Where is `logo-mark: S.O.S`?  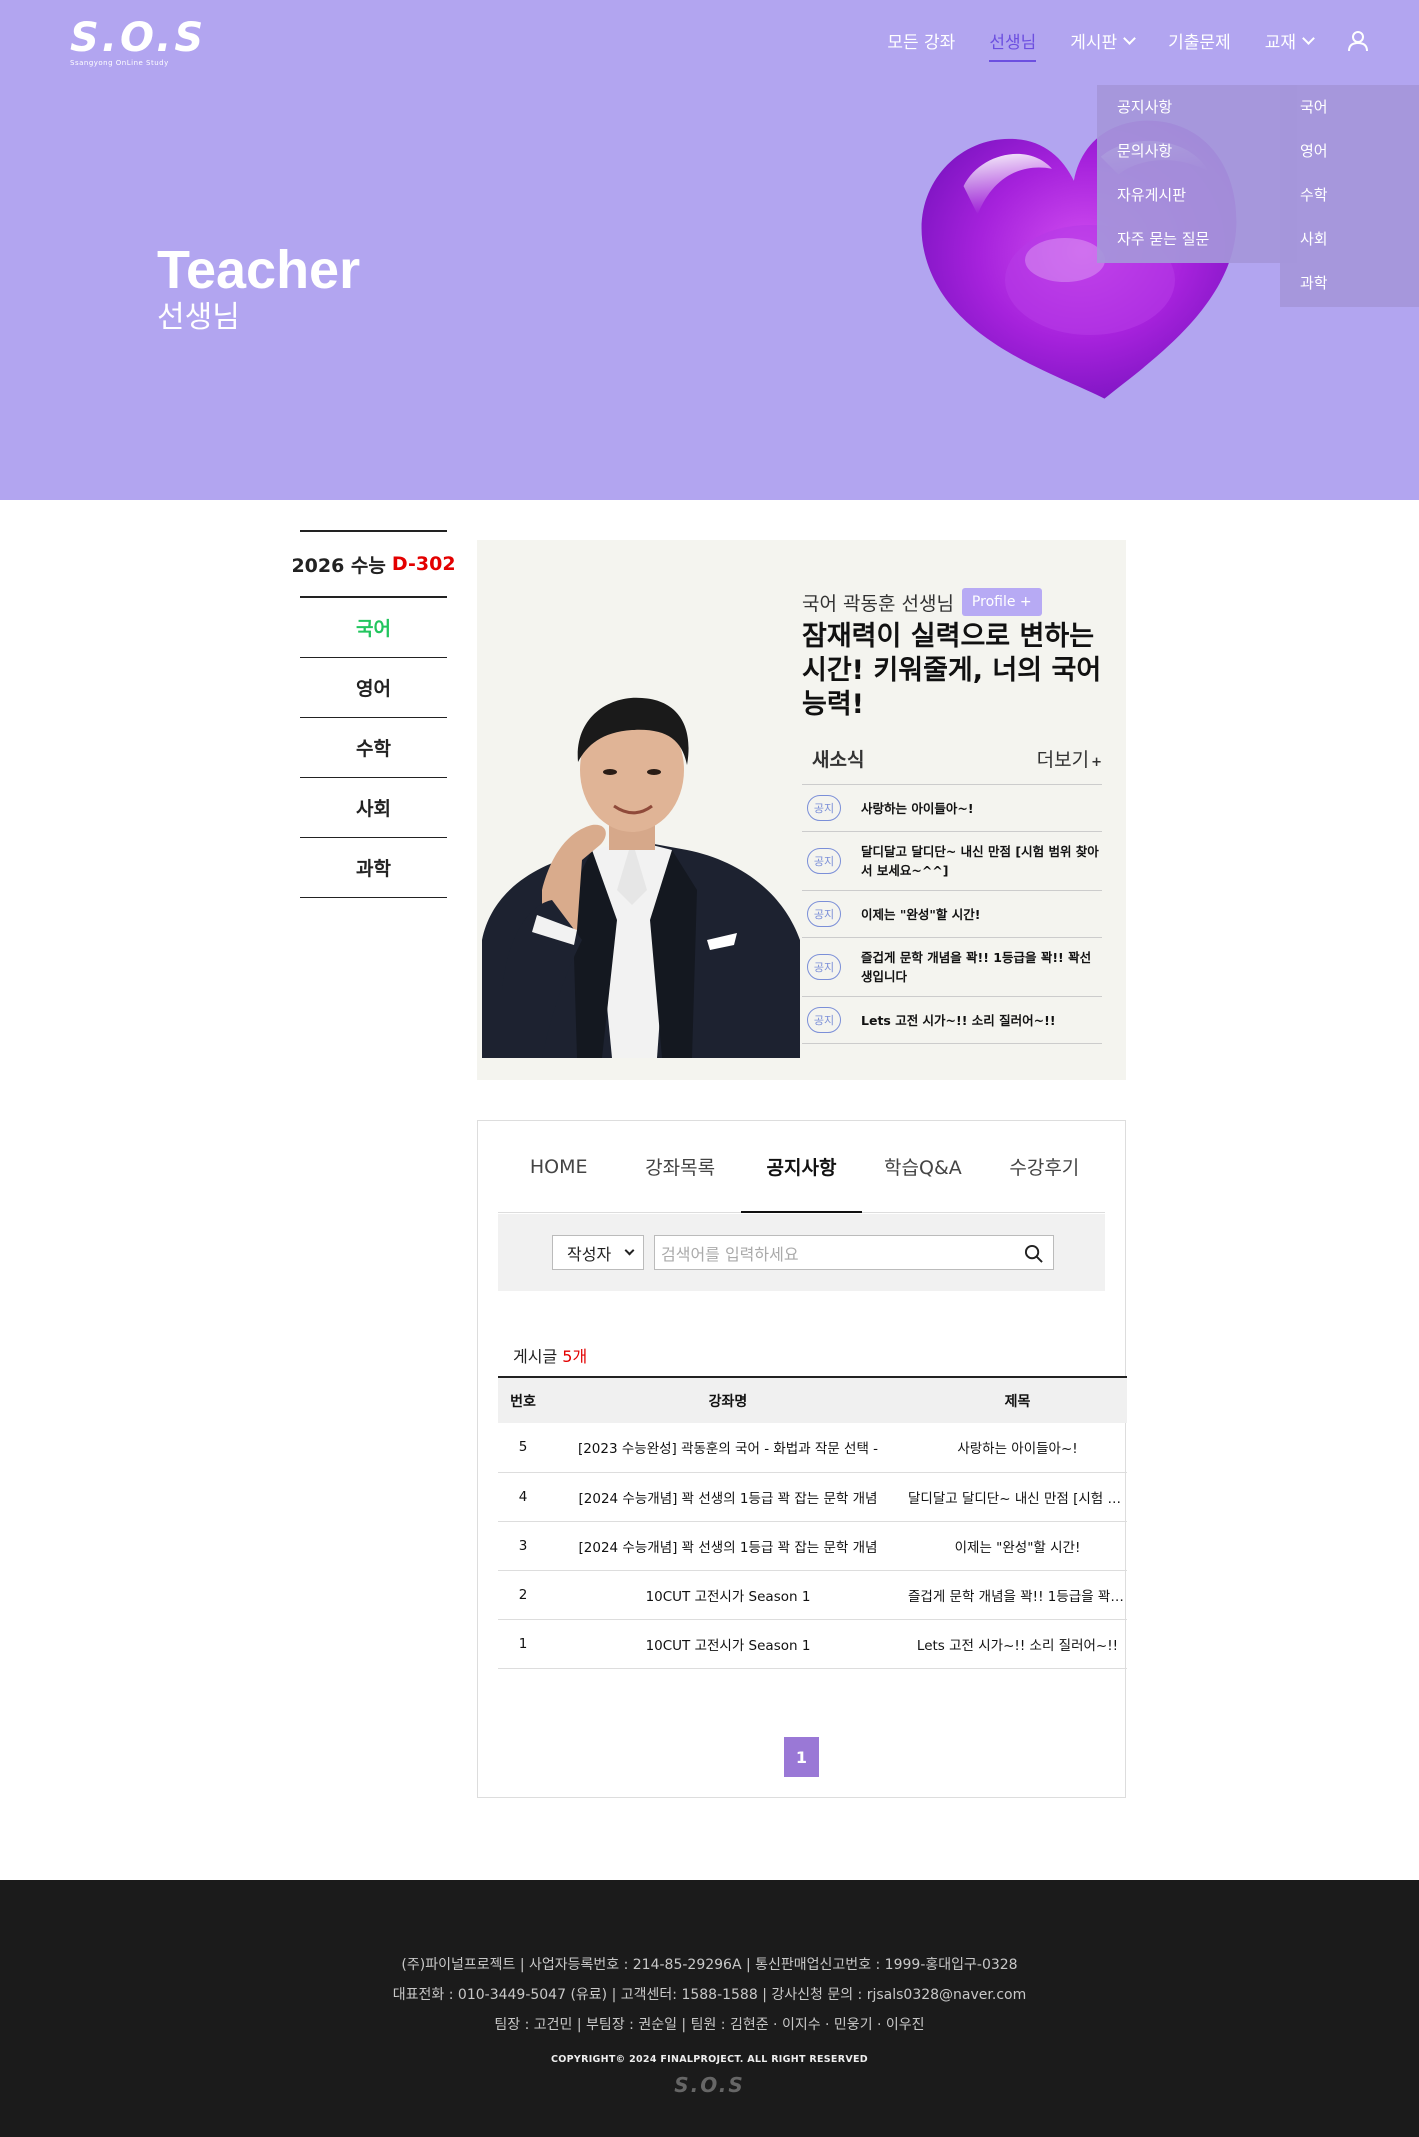
logo-mark: S.O.S is located at coordinates (138, 38).